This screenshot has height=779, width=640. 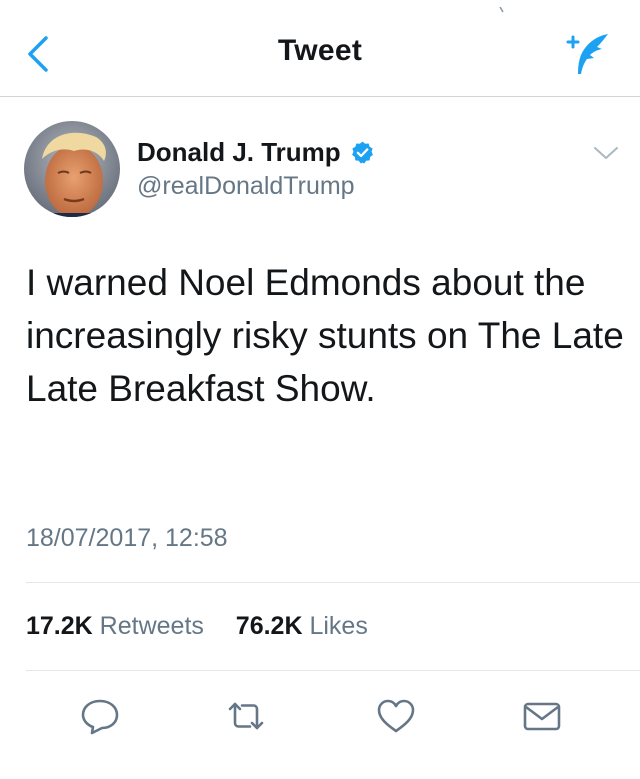 What do you see at coordinates (151, 626) in the screenshot?
I see `retweets-label: Retweets` at bounding box center [151, 626].